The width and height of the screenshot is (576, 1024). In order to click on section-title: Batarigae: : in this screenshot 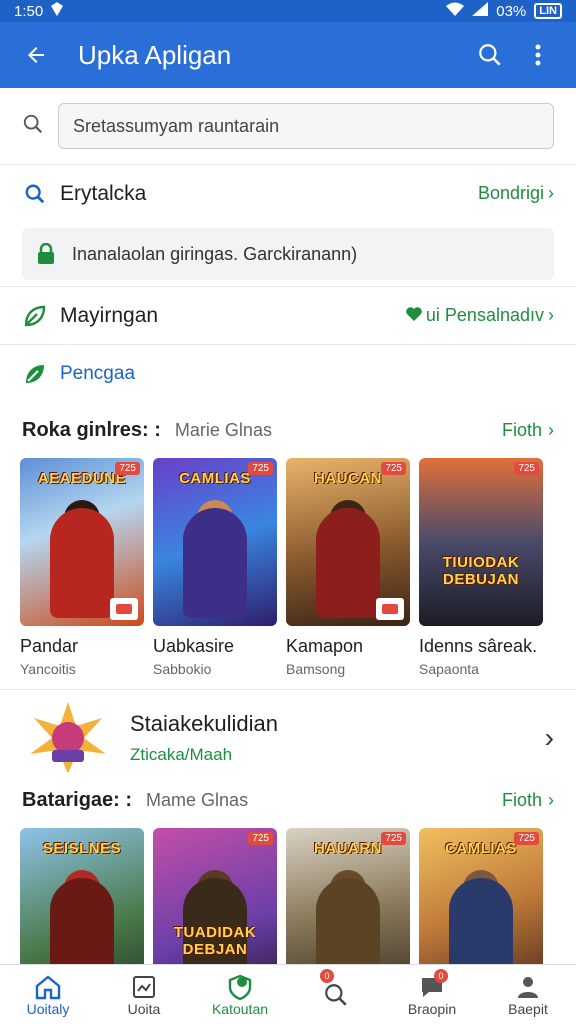, I will do `click(77, 799)`.